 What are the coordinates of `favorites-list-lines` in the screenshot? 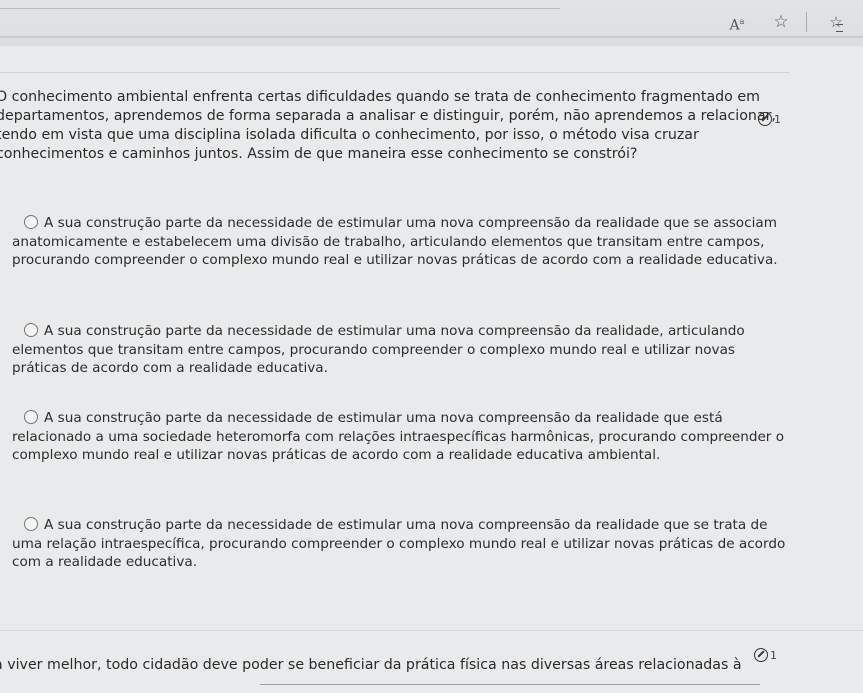 It's located at (839, 28).